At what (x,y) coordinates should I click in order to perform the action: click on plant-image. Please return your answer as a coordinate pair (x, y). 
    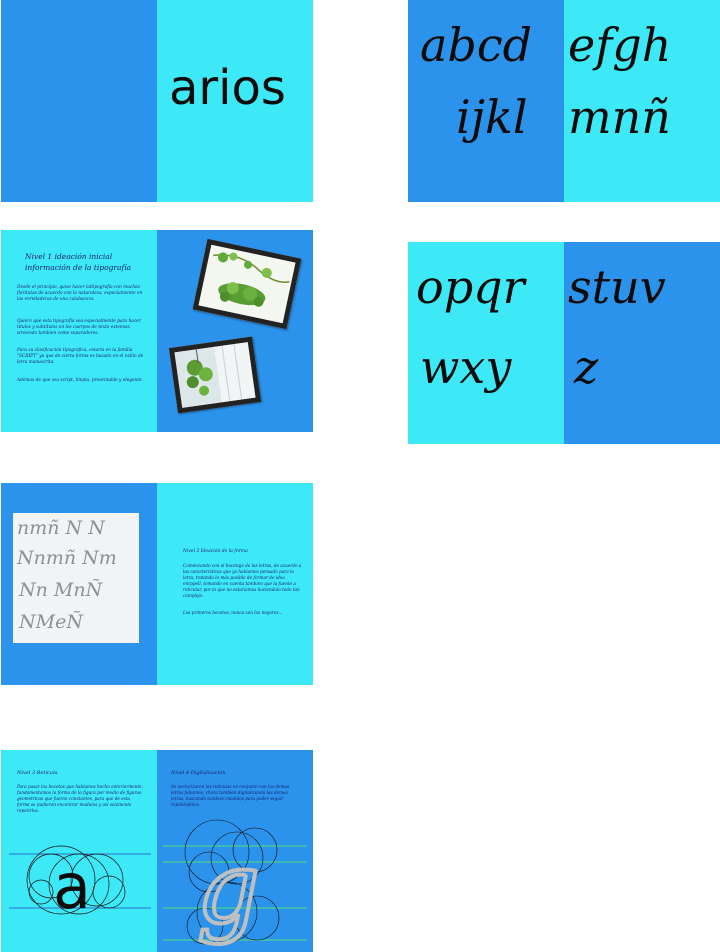
    Looking at the image, I should click on (215, 375).